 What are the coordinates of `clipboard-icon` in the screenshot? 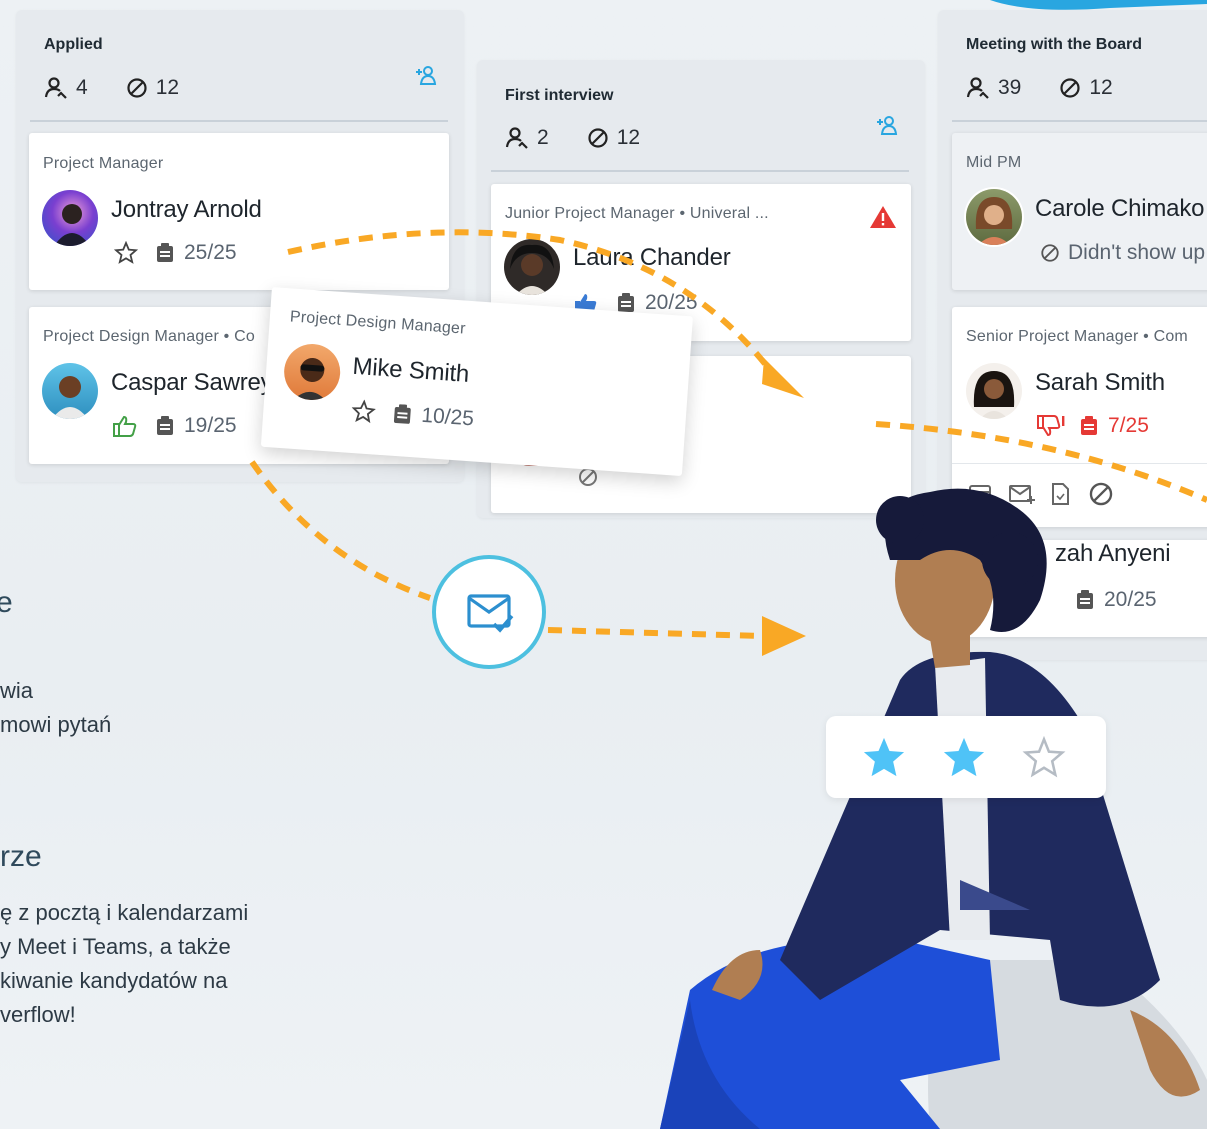 It's located at (402, 414).